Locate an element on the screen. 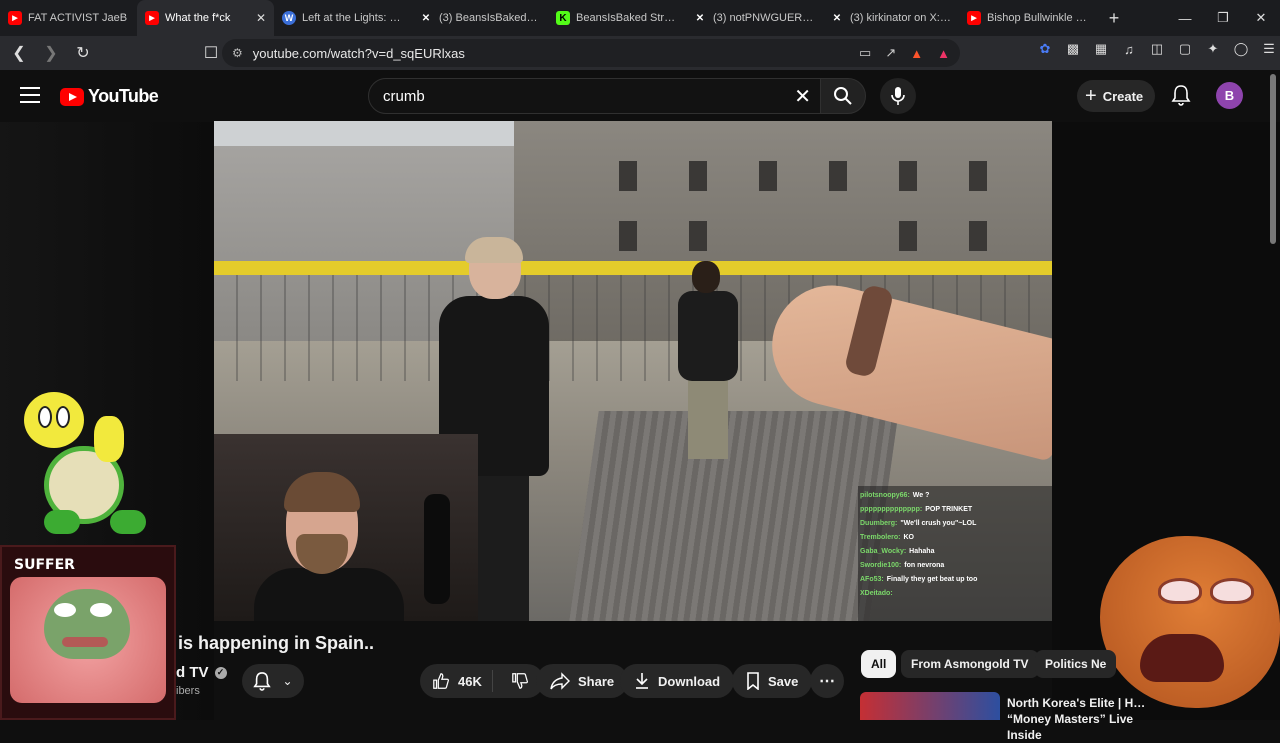 The height and width of the screenshot is (743, 1280). bookmark-icon: ☐ is located at coordinates (211, 53).